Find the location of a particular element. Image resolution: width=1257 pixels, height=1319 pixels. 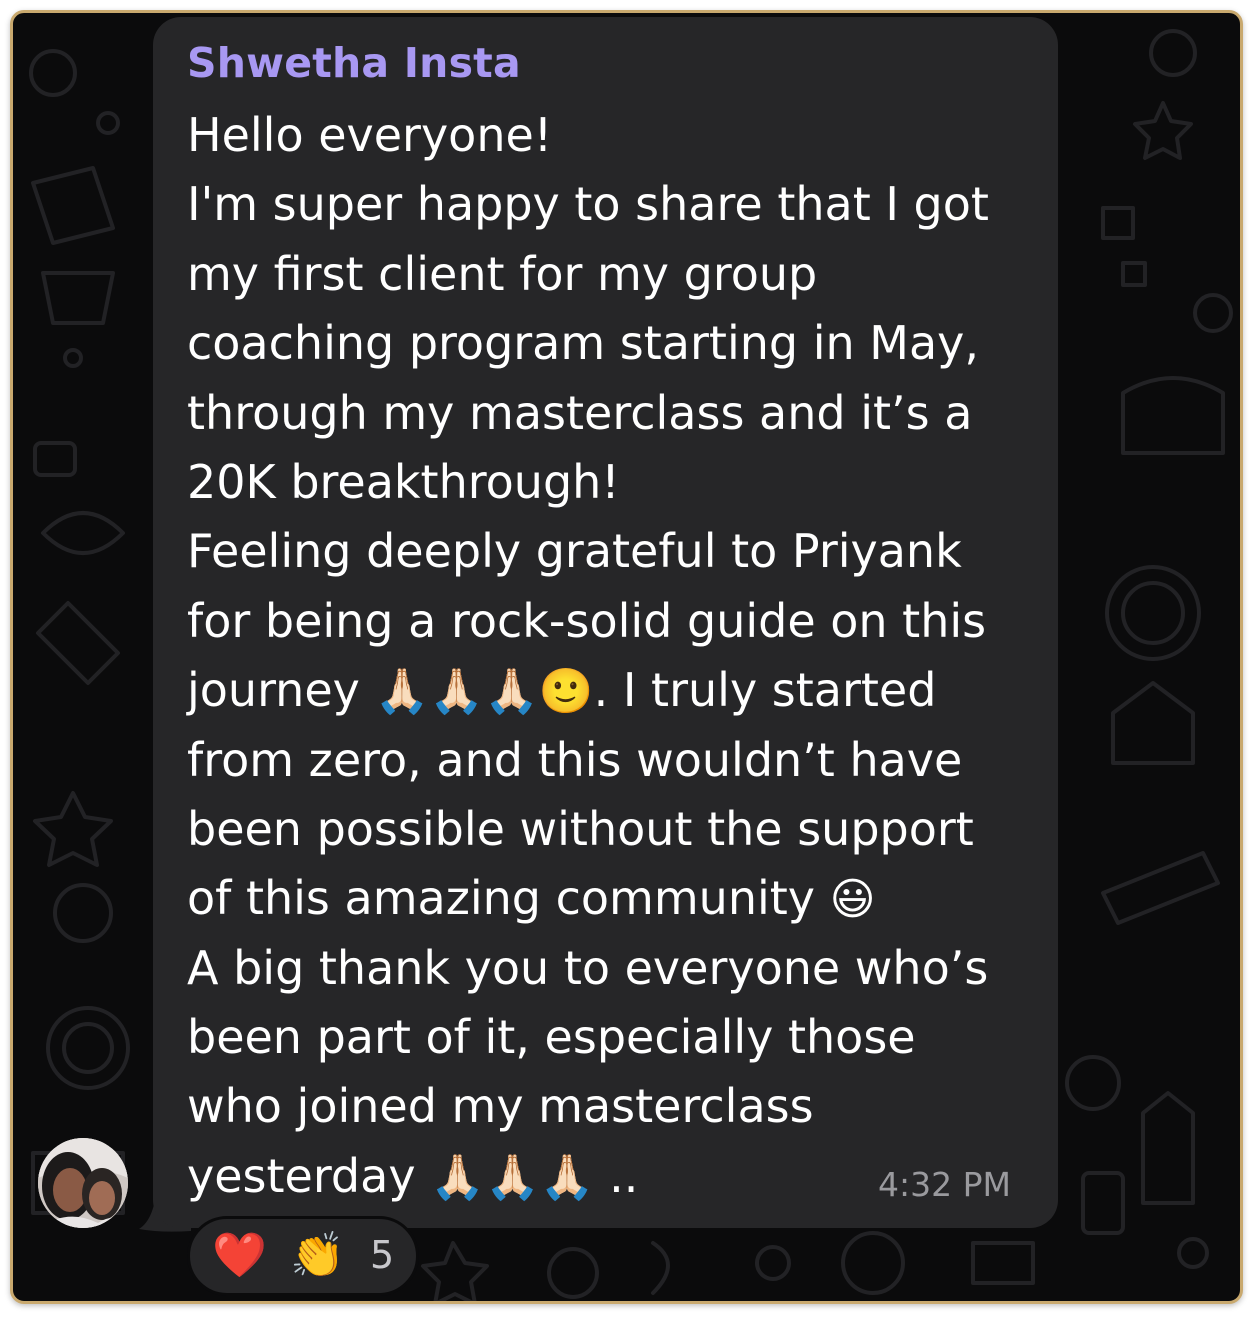

message-line: Feeling deeply grateful to Priyank is located at coordinates (574, 551).